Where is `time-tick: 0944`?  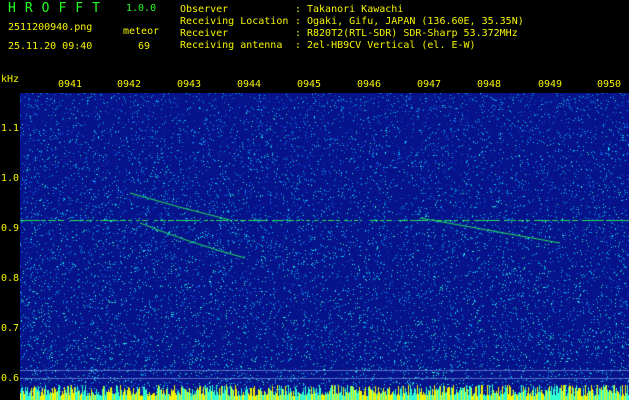 time-tick: 0944 is located at coordinates (249, 84).